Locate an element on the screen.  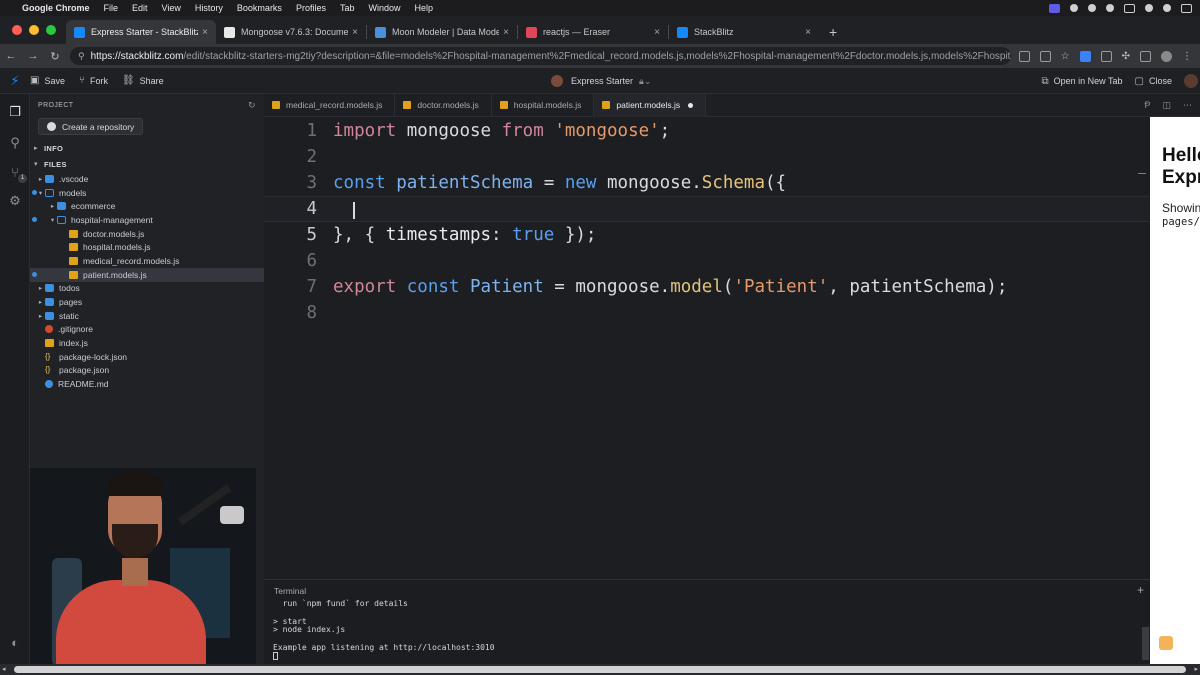
theme-toggle-icon: ◐ is located at coordinates (15, 642).